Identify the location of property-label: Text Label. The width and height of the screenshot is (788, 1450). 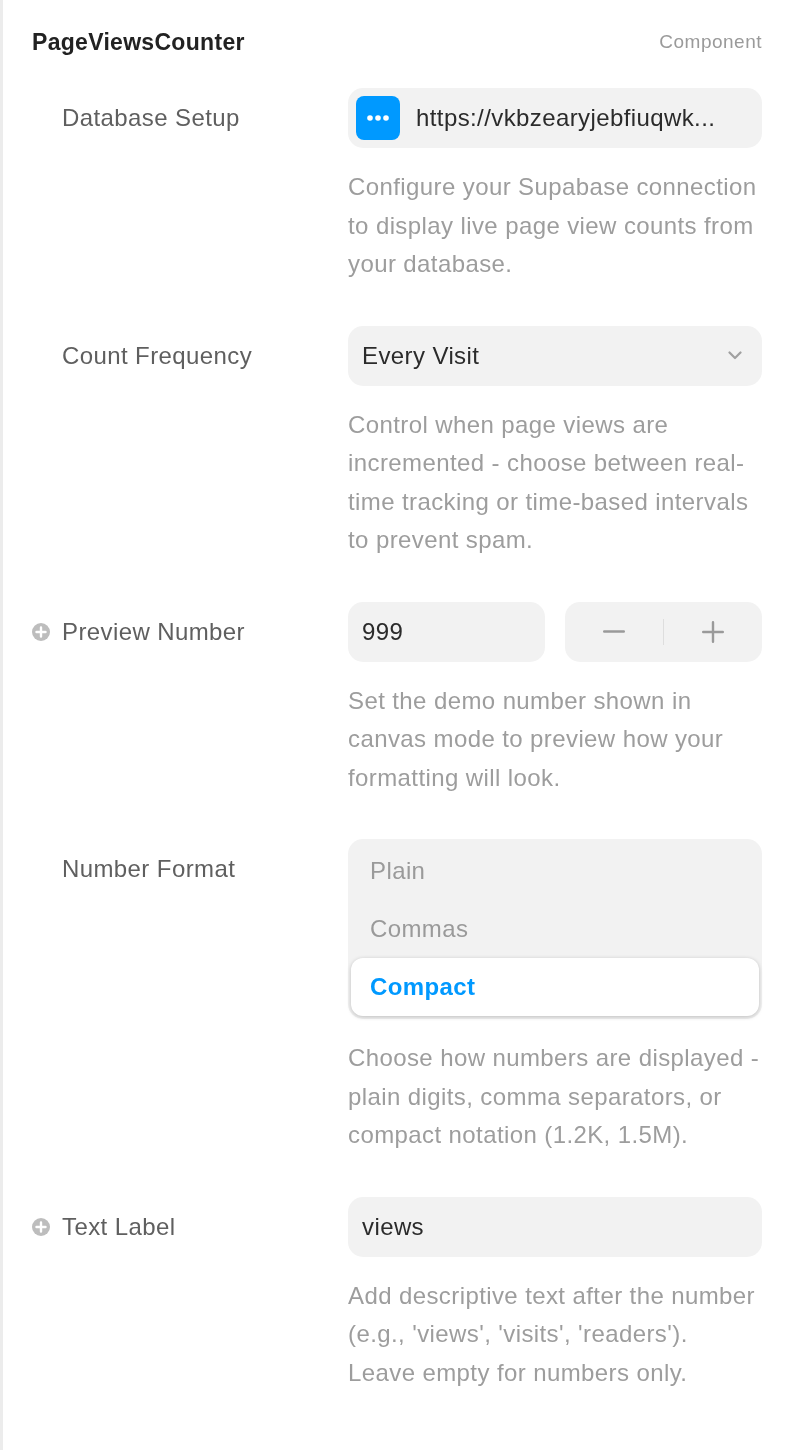
(119, 1226).